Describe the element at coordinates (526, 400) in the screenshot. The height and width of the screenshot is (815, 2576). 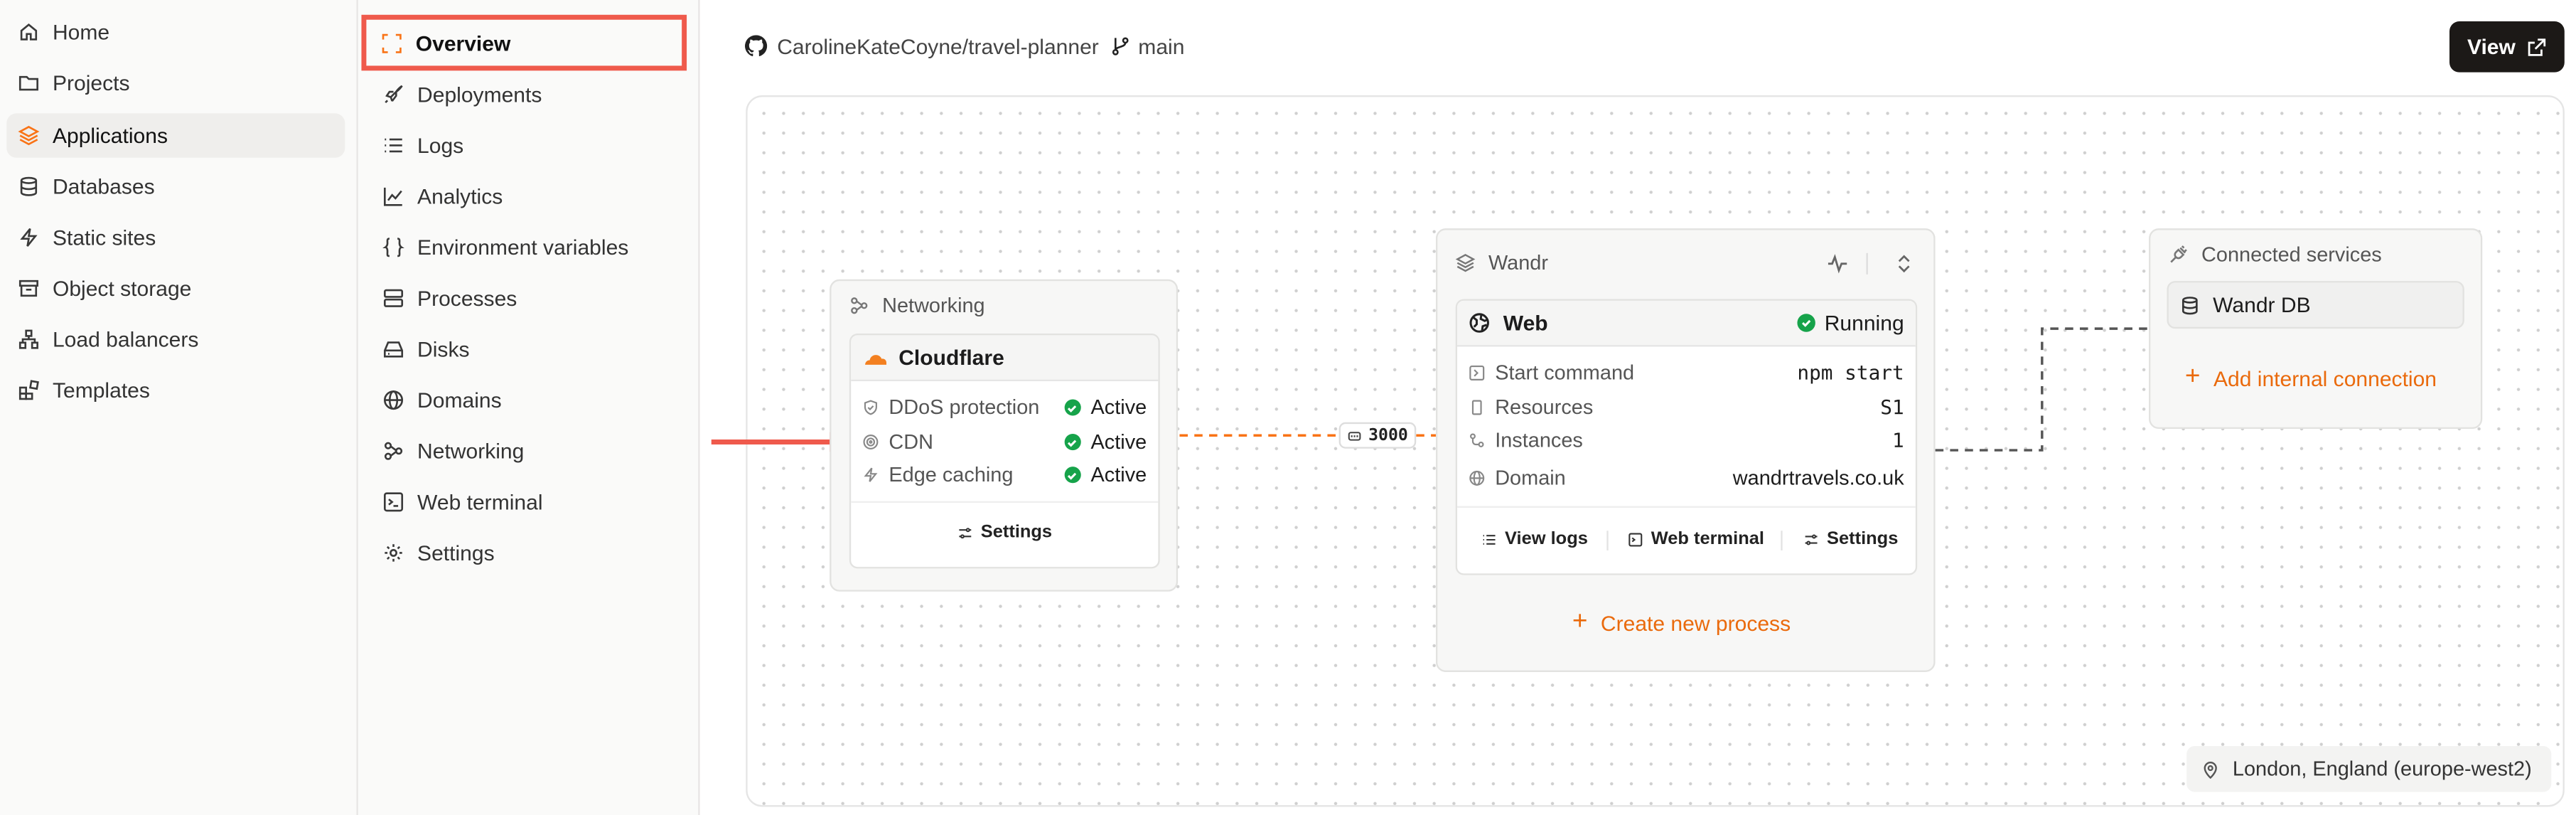
I see `subnav-item-domains: Domains` at that location.